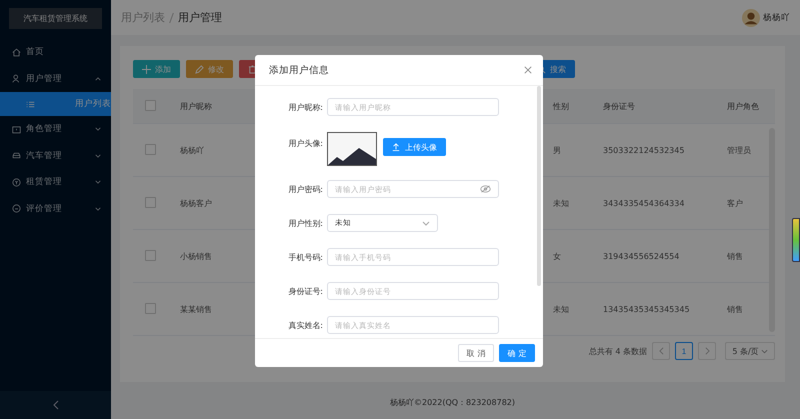 This screenshot has height=419, width=800. I want to click on page-button: 1, so click(684, 351).